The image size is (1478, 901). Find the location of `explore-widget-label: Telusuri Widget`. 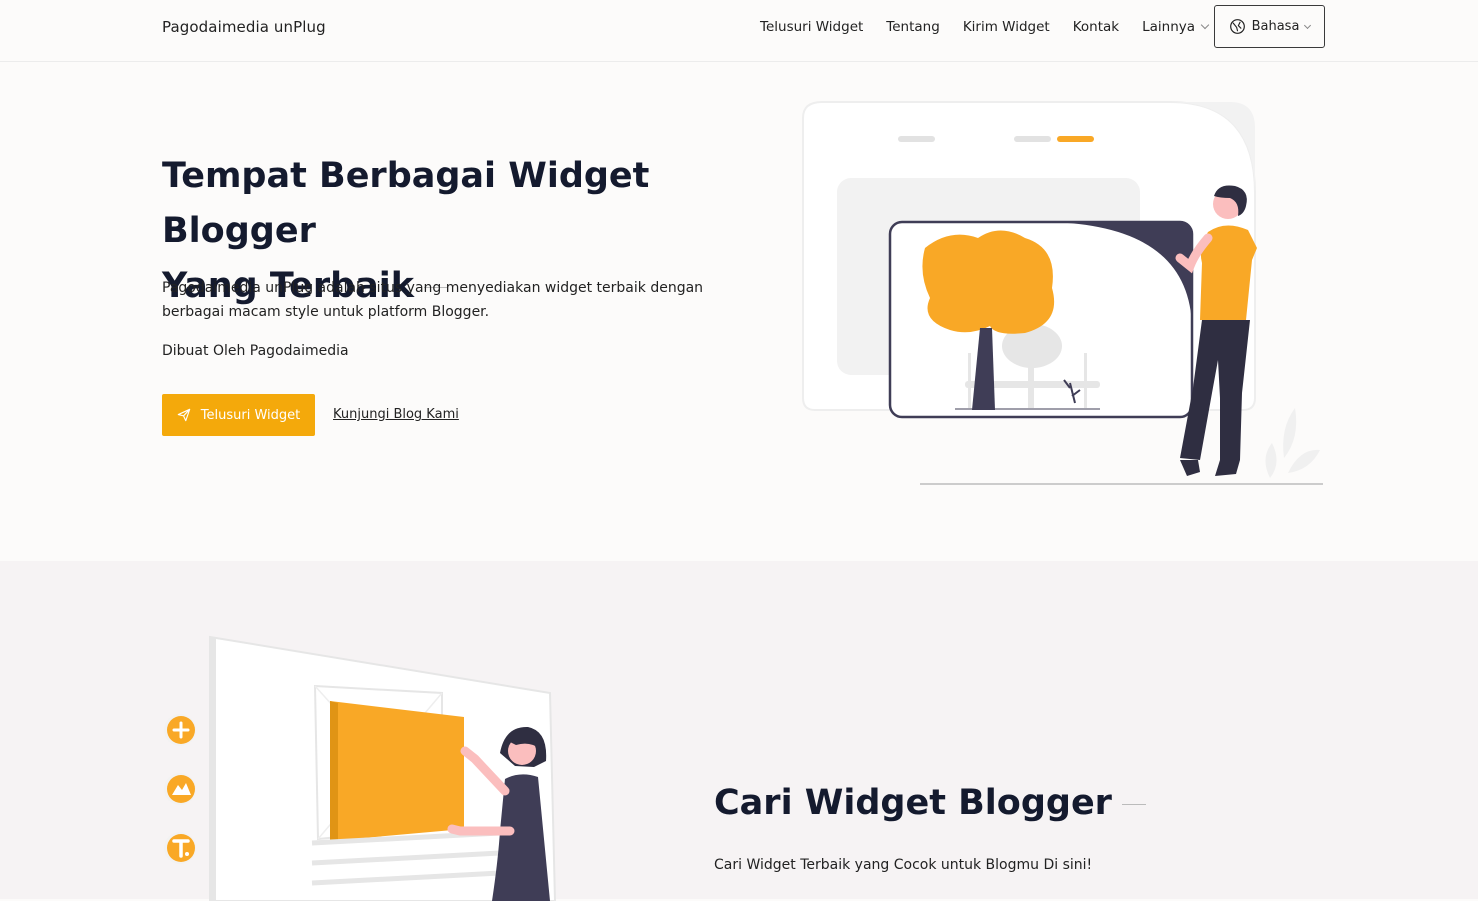

explore-widget-label: Telusuri Widget is located at coordinates (250, 415).